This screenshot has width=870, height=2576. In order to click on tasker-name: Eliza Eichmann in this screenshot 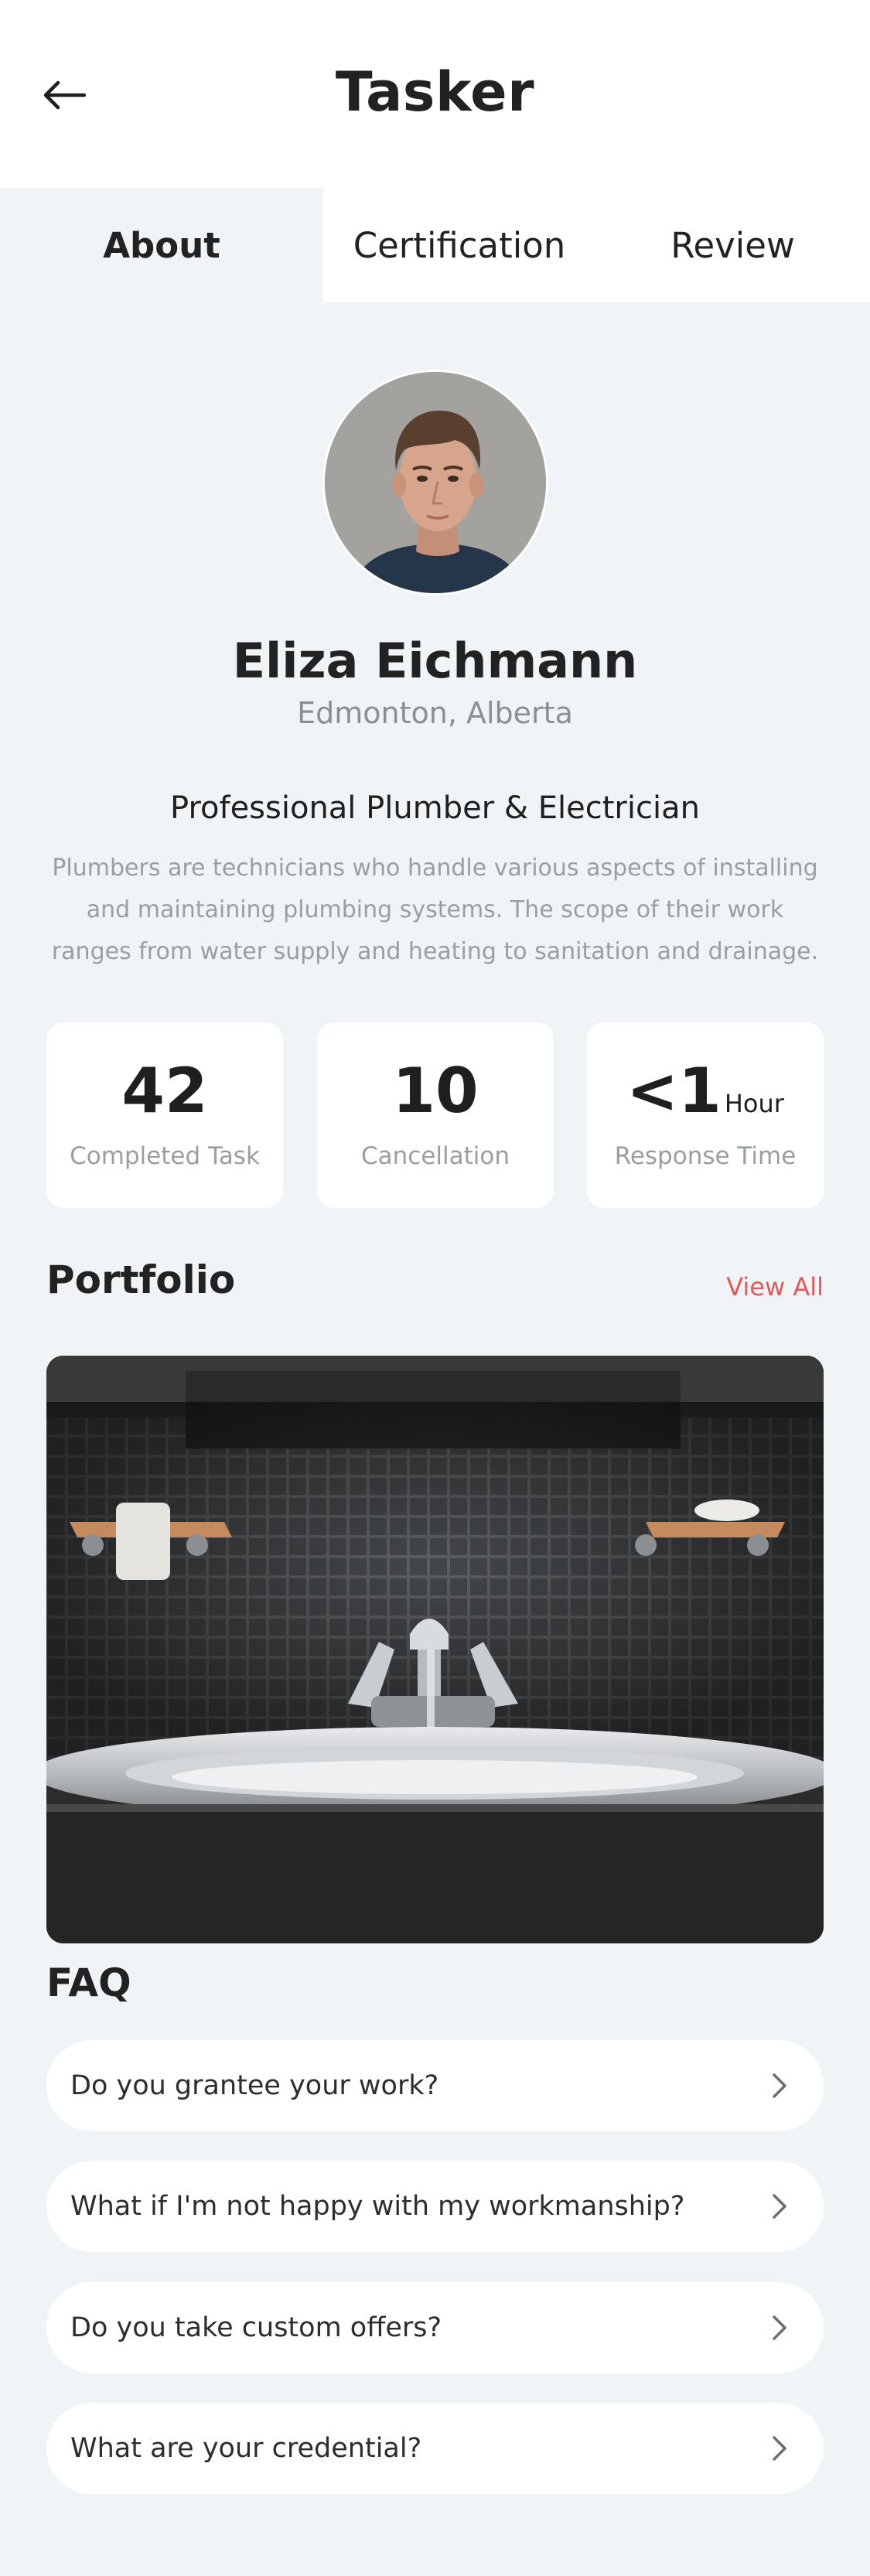, I will do `click(435, 661)`.